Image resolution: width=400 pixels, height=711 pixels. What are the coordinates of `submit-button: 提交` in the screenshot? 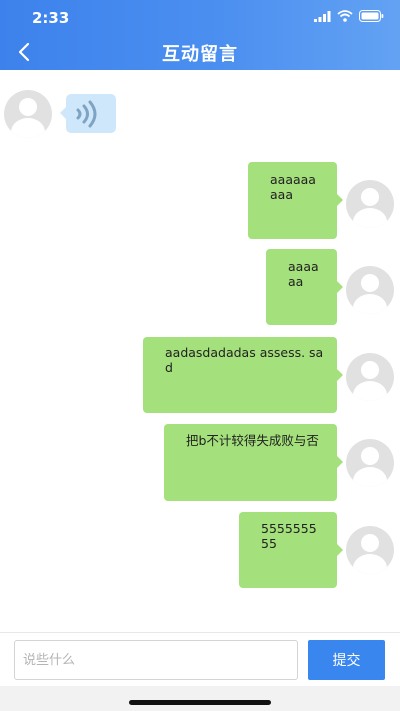 It's located at (346, 660).